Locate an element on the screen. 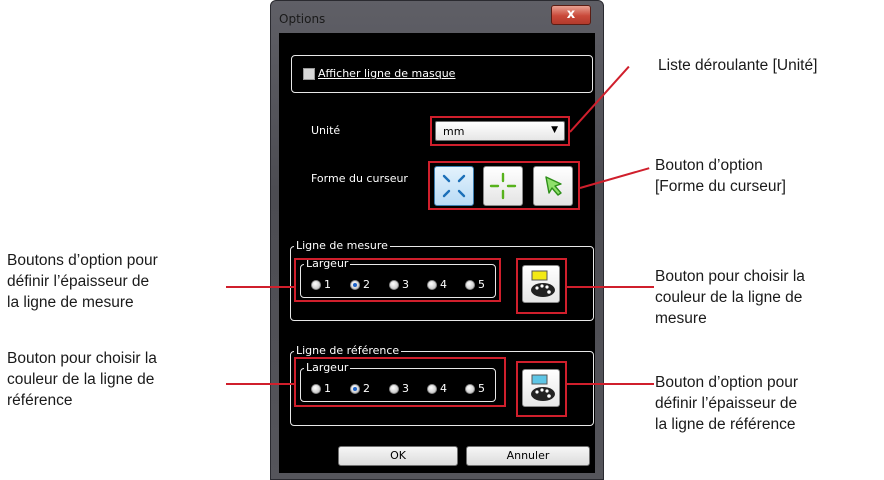 This screenshot has height=480, width=884. callout-unit-dropdown: Liste déroulante [Unité] is located at coordinates (737, 65).